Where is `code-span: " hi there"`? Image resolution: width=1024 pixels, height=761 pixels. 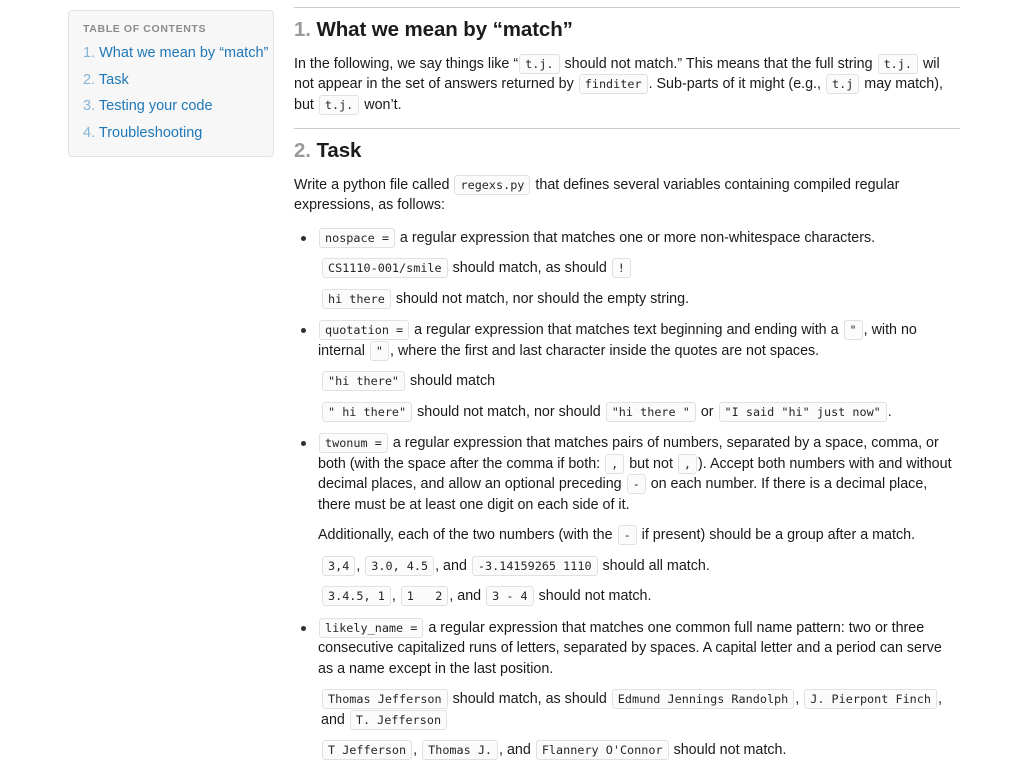
code-span: " hi there" is located at coordinates (367, 411).